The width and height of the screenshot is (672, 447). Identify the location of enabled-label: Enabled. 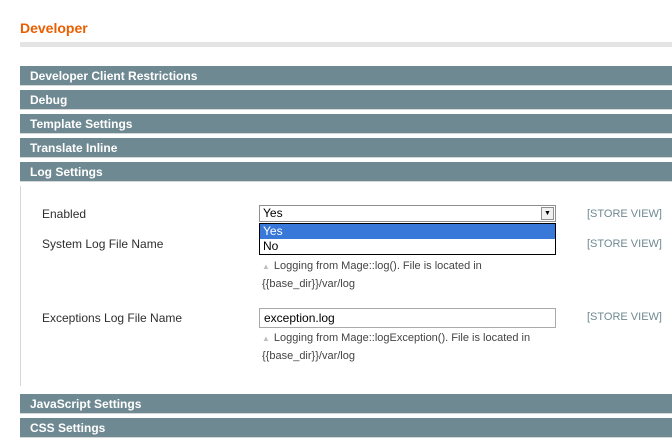
(64, 214).